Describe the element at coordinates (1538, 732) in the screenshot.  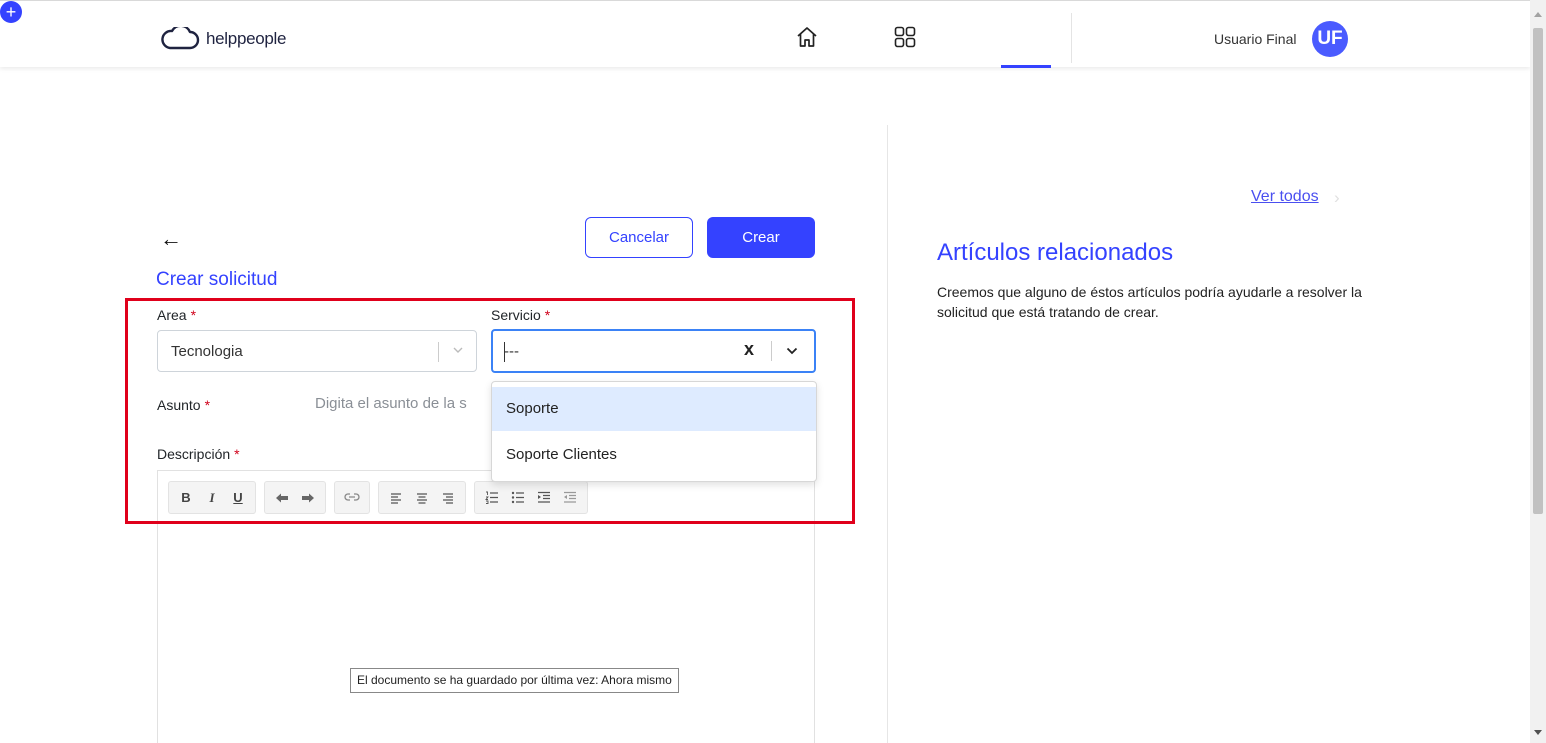
I see `scroll-down-icon` at that location.